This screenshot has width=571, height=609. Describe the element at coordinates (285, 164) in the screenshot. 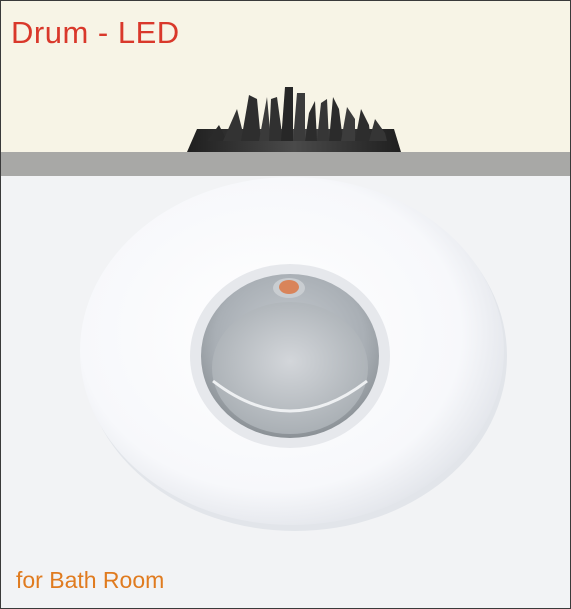

I see `ceiling-bar` at that location.